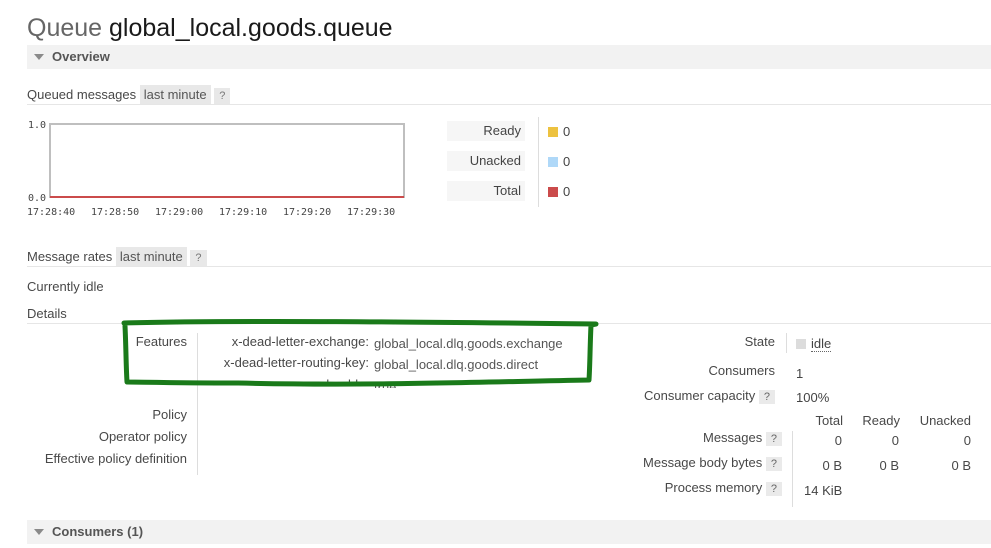 The image size is (991, 548). What do you see at coordinates (773, 439) in the screenshot?
I see `messages-help-button: ?` at bounding box center [773, 439].